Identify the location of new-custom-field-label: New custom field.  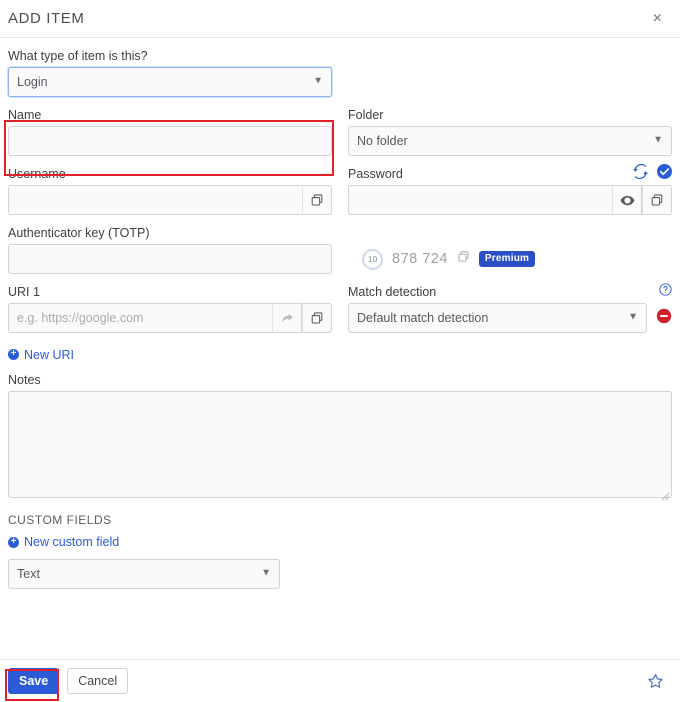
(72, 542).